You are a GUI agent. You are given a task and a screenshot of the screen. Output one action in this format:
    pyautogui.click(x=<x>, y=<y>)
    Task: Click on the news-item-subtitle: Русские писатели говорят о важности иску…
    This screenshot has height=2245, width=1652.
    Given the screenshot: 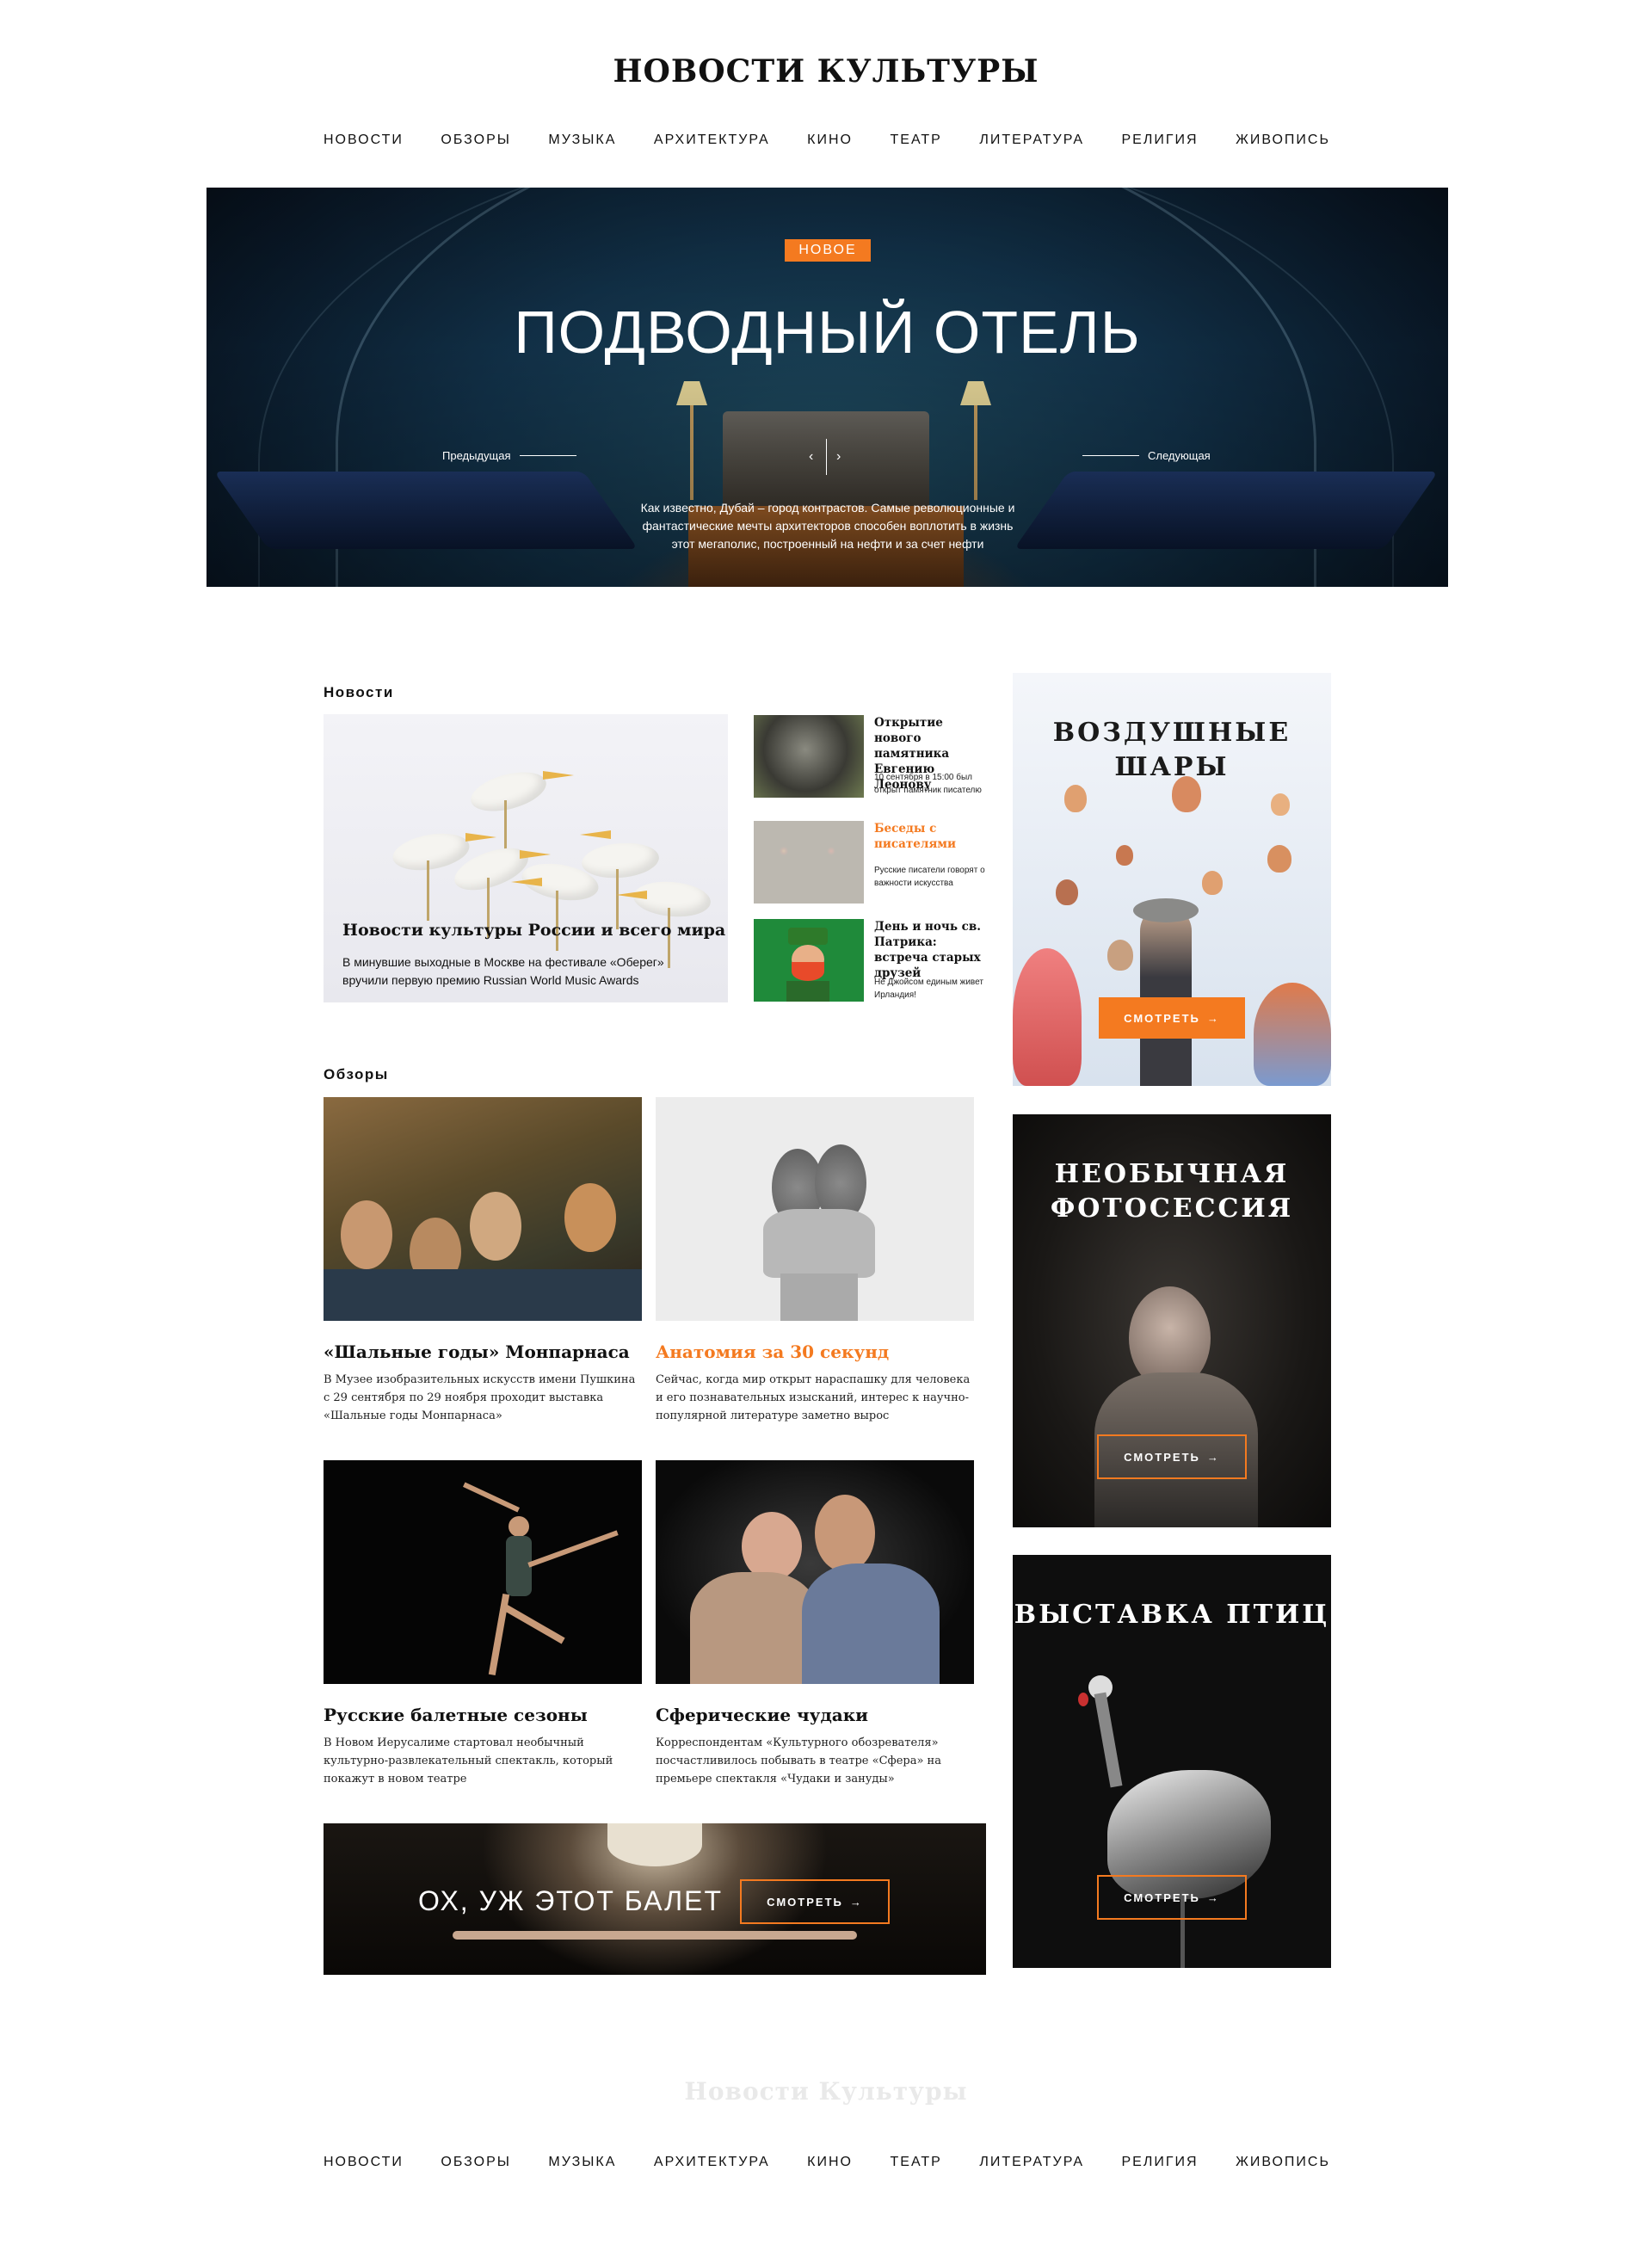 What is the action you would take?
    pyautogui.click(x=930, y=877)
    